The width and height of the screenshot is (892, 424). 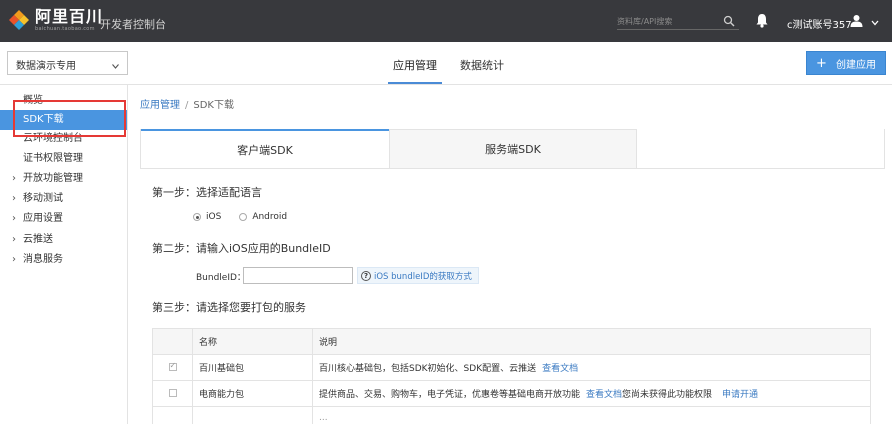 I want to click on baichuan-logo-icon, so click(x=19, y=20).